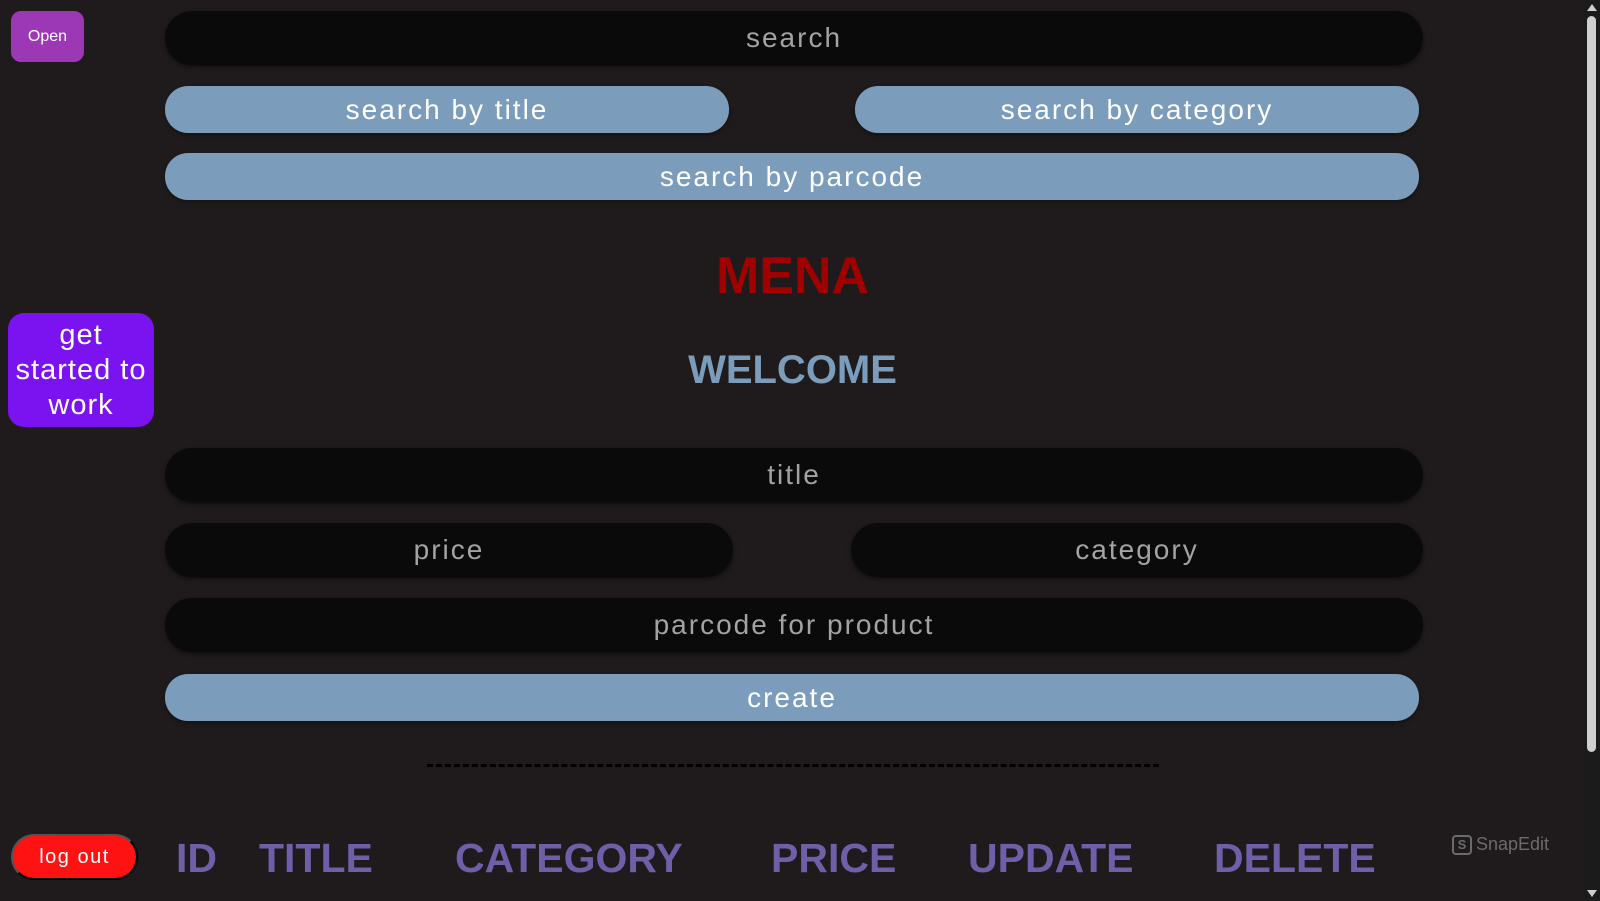 The height and width of the screenshot is (901, 1600). What do you see at coordinates (1295, 858) in the screenshot?
I see `header-delete: DELETE` at bounding box center [1295, 858].